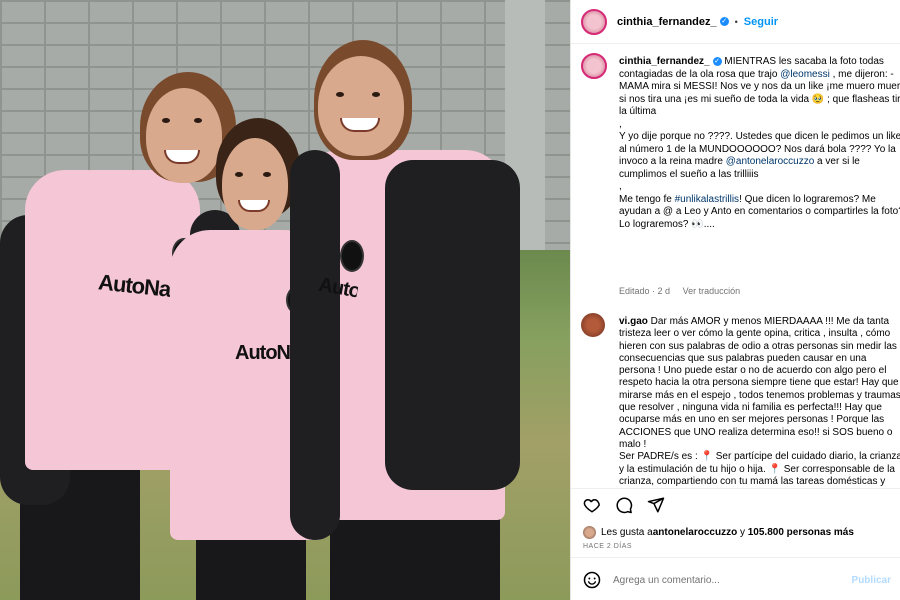  What do you see at coordinates (695, 532) in the screenshot?
I see `likes-user: antonelaroccuzzo` at bounding box center [695, 532].